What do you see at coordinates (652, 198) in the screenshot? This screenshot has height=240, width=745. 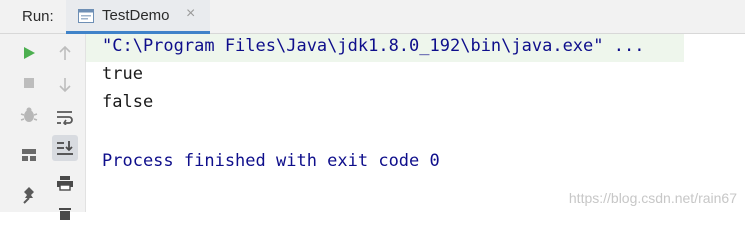 I see `watermark: https://blog.csdn.net/rain67` at bounding box center [652, 198].